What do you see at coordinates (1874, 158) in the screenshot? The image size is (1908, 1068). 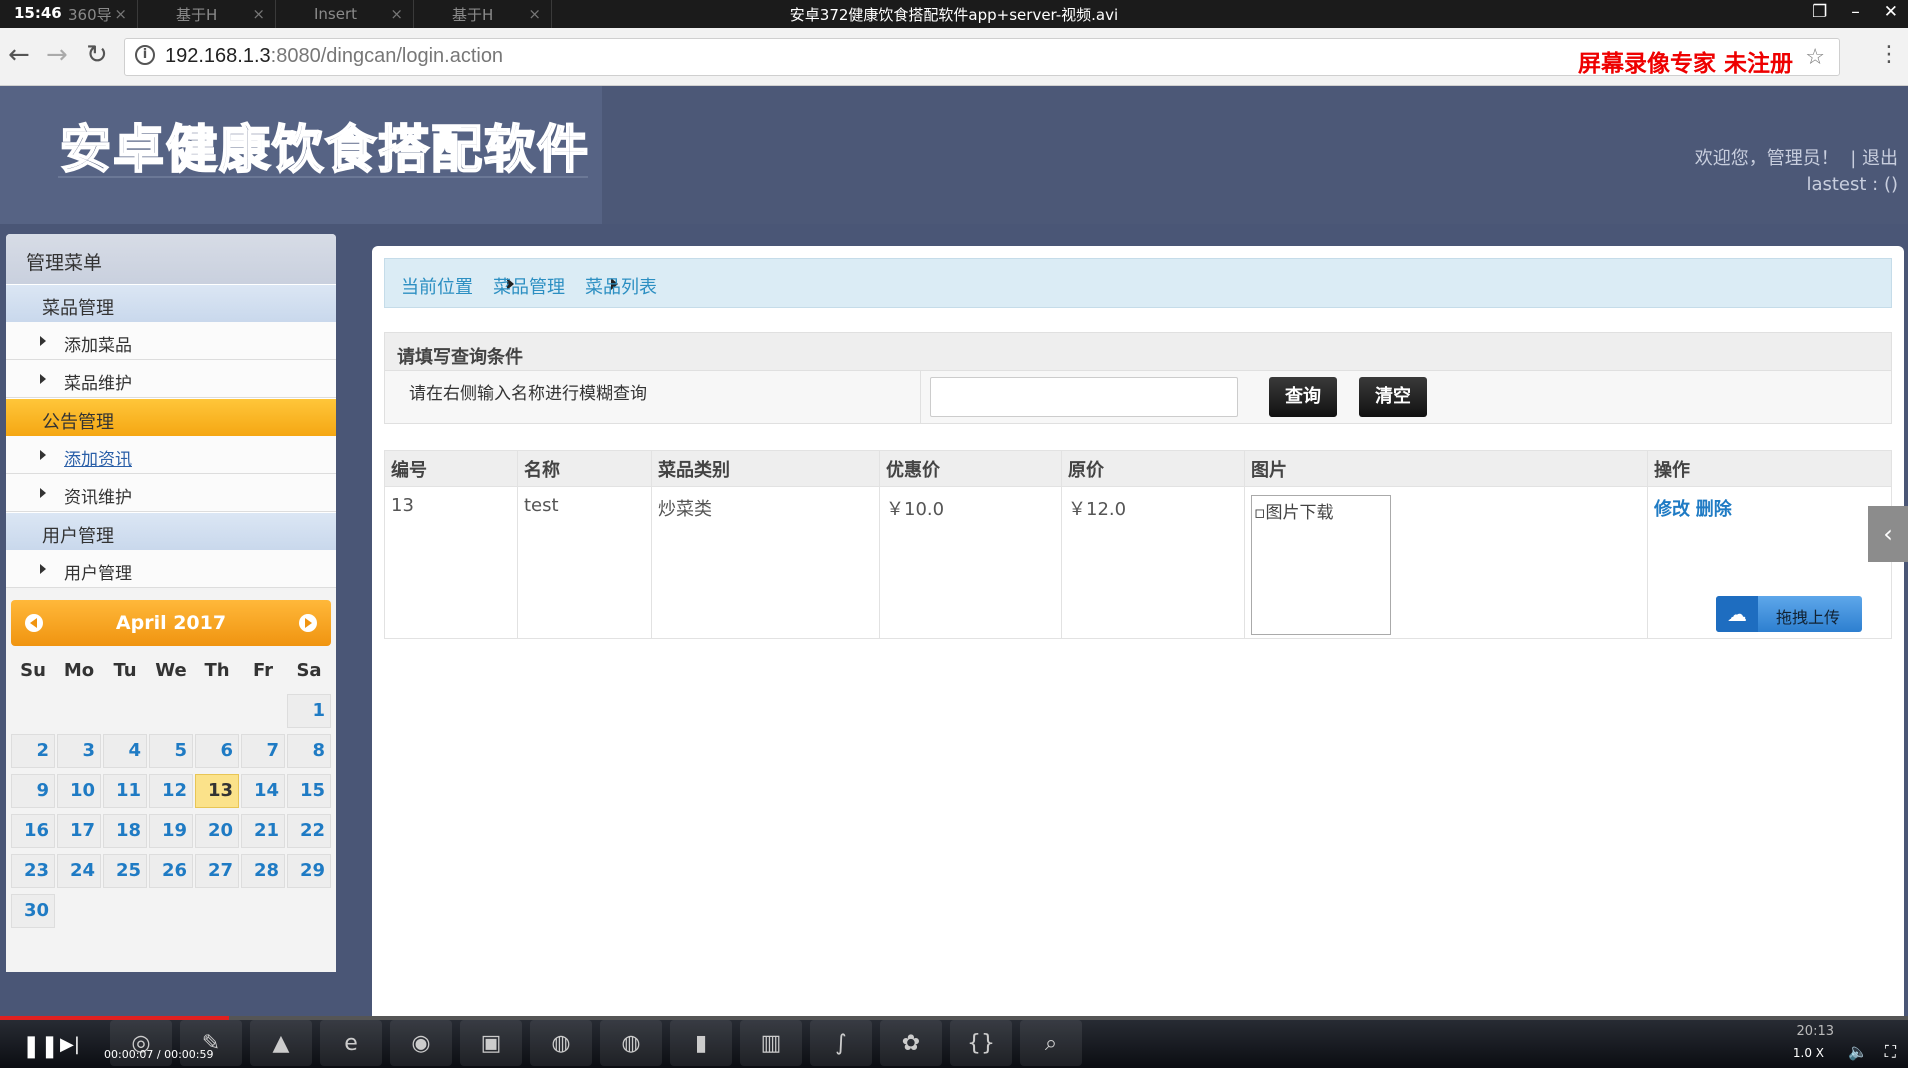 I see `logout-link: | 退出` at bounding box center [1874, 158].